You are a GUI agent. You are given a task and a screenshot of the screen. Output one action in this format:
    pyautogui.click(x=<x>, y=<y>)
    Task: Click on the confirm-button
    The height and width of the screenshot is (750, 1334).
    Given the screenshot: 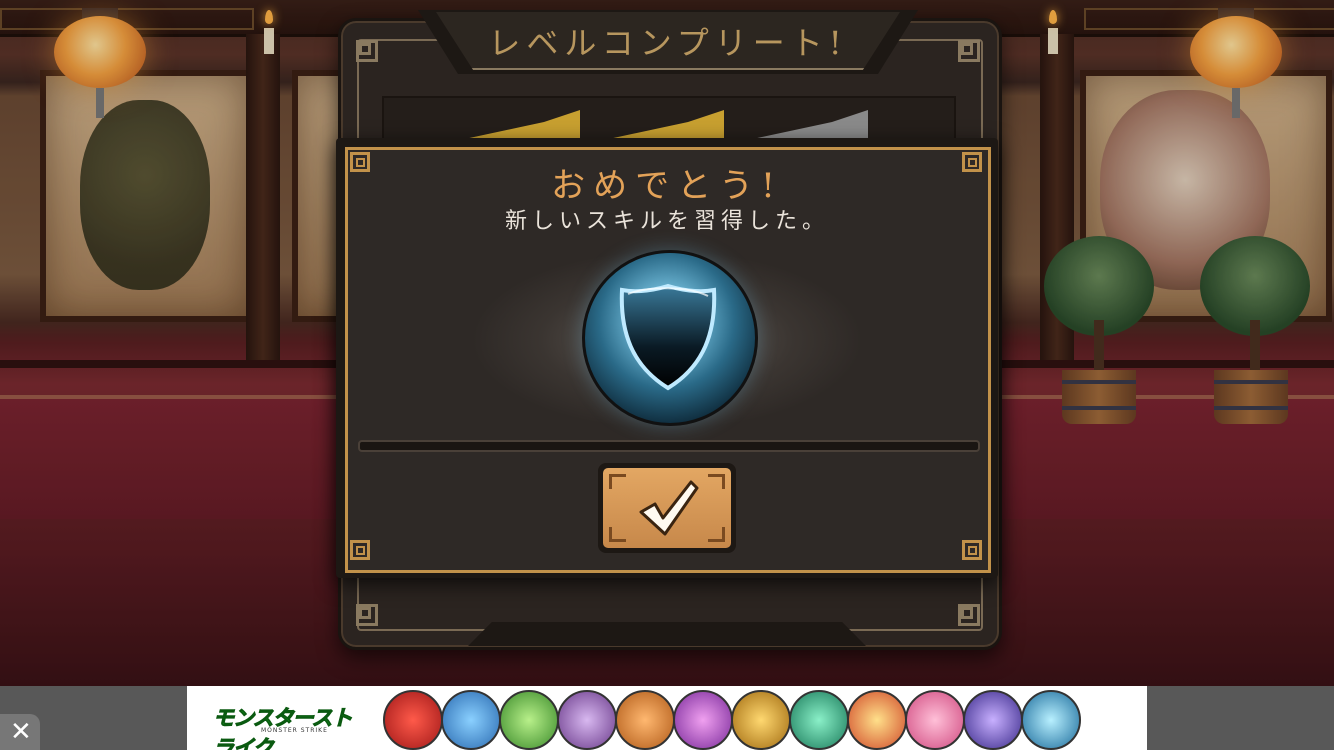 What is the action you would take?
    pyautogui.click(x=667, y=508)
    